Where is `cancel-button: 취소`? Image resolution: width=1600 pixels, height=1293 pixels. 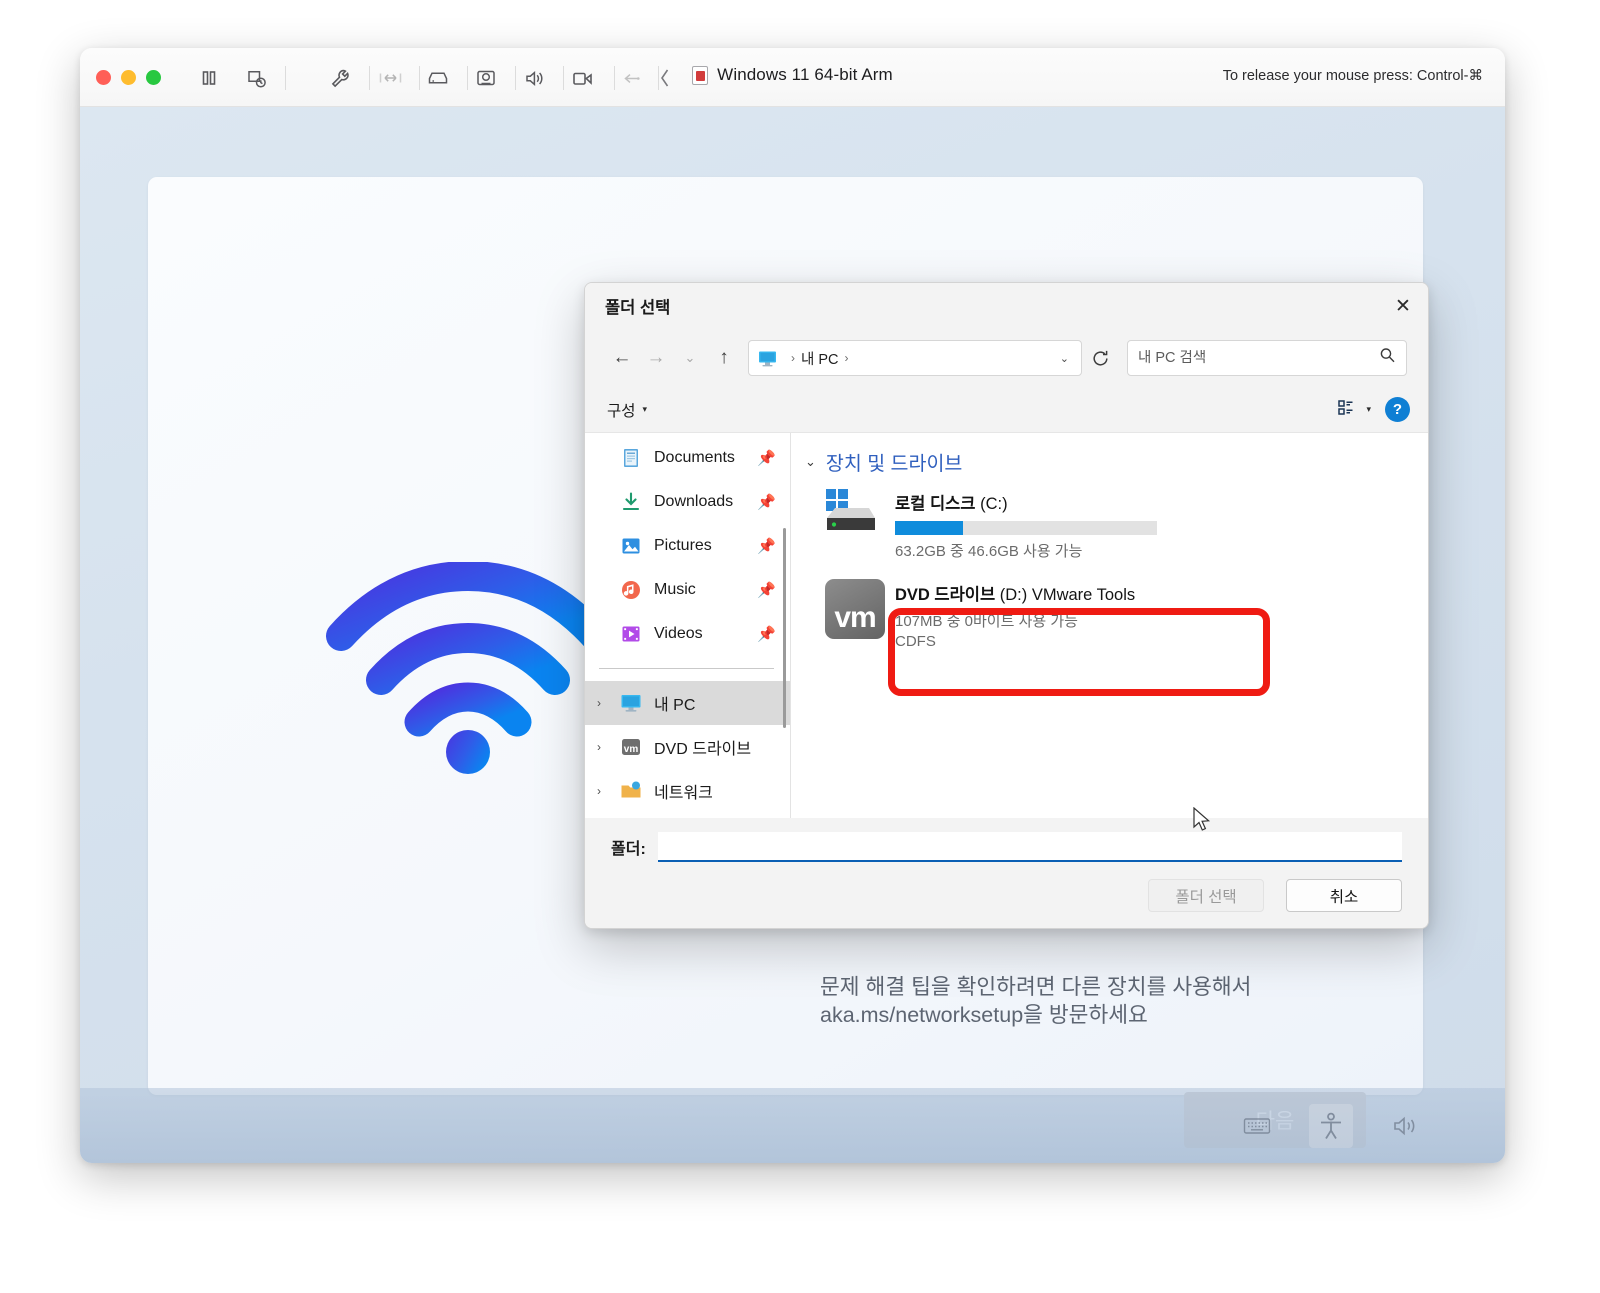 cancel-button: 취소 is located at coordinates (1344, 895).